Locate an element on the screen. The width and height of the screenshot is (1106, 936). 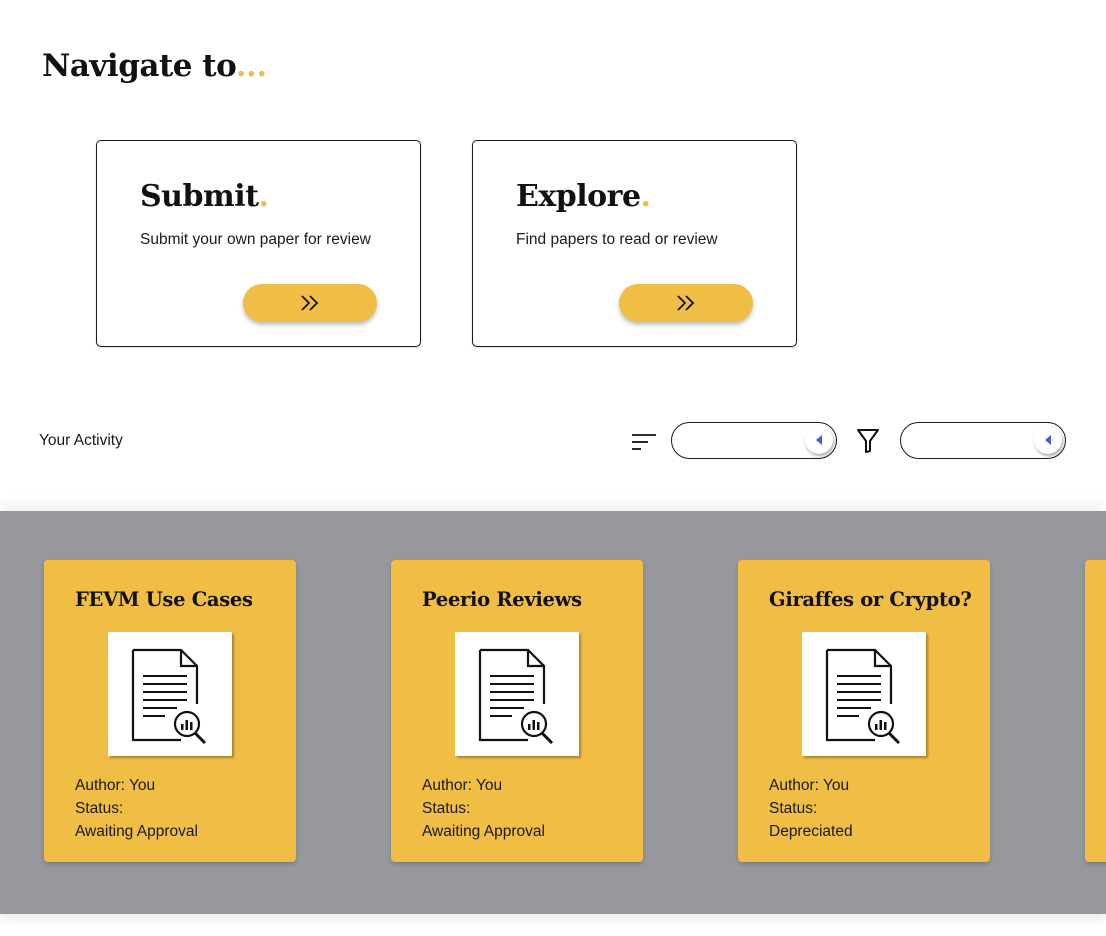
sort-select-toggle is located at coordinates (819, 440).